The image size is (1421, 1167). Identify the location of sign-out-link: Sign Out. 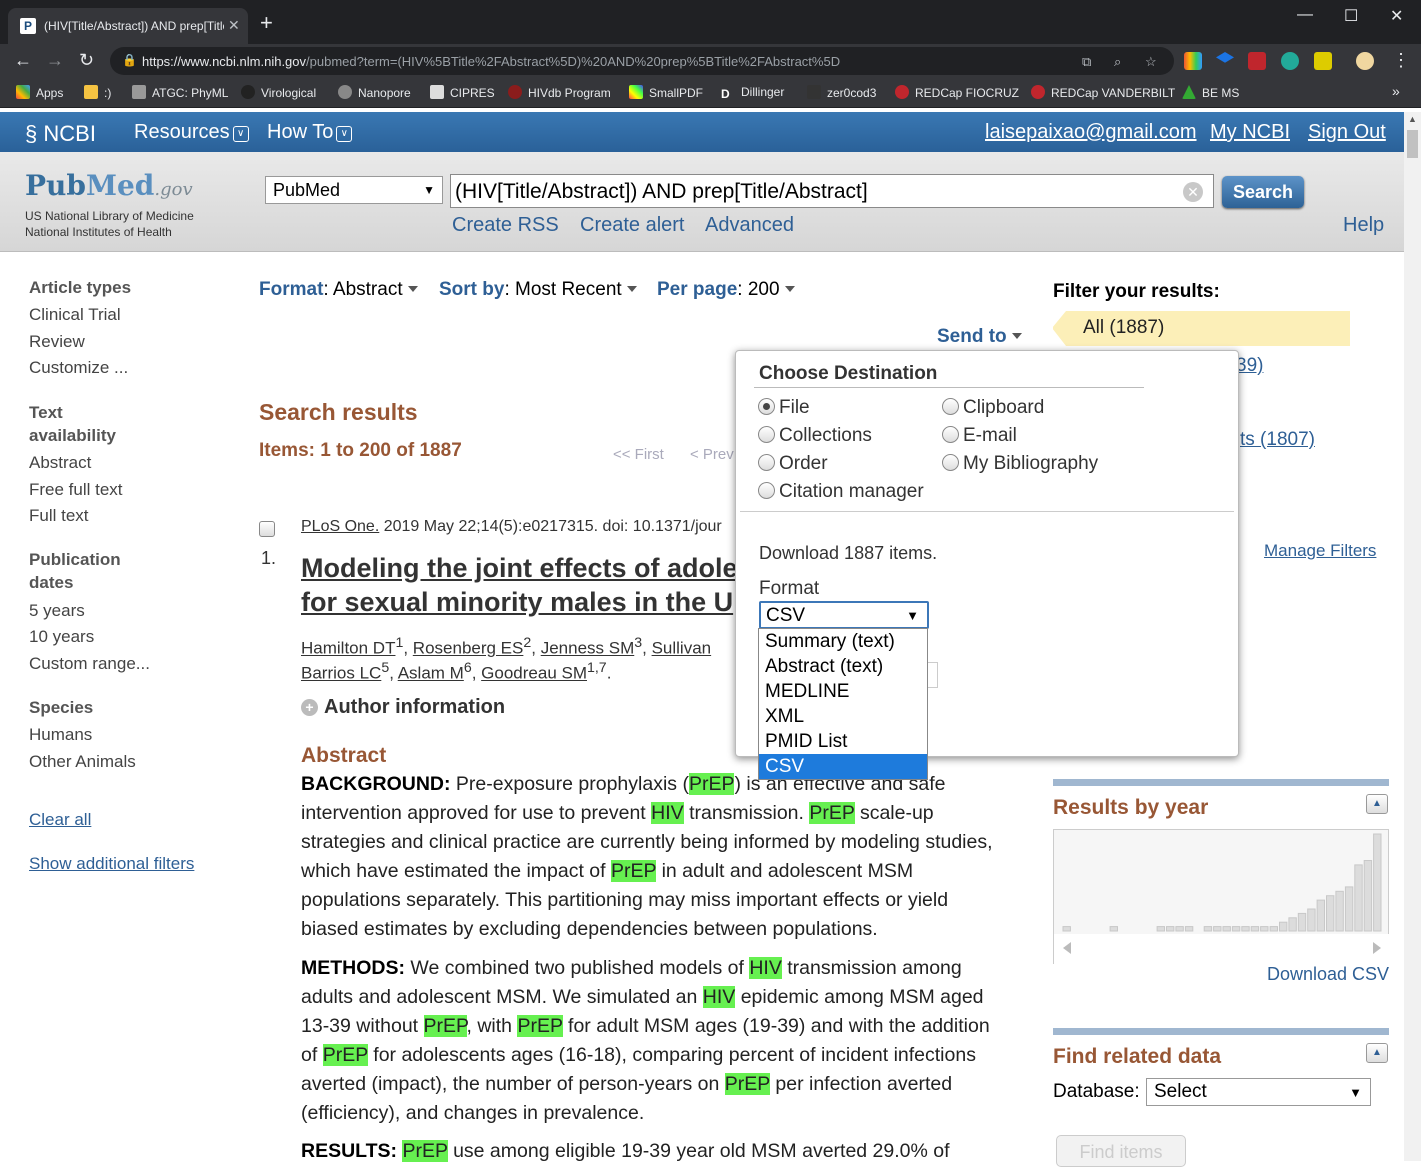
(1347, 132).